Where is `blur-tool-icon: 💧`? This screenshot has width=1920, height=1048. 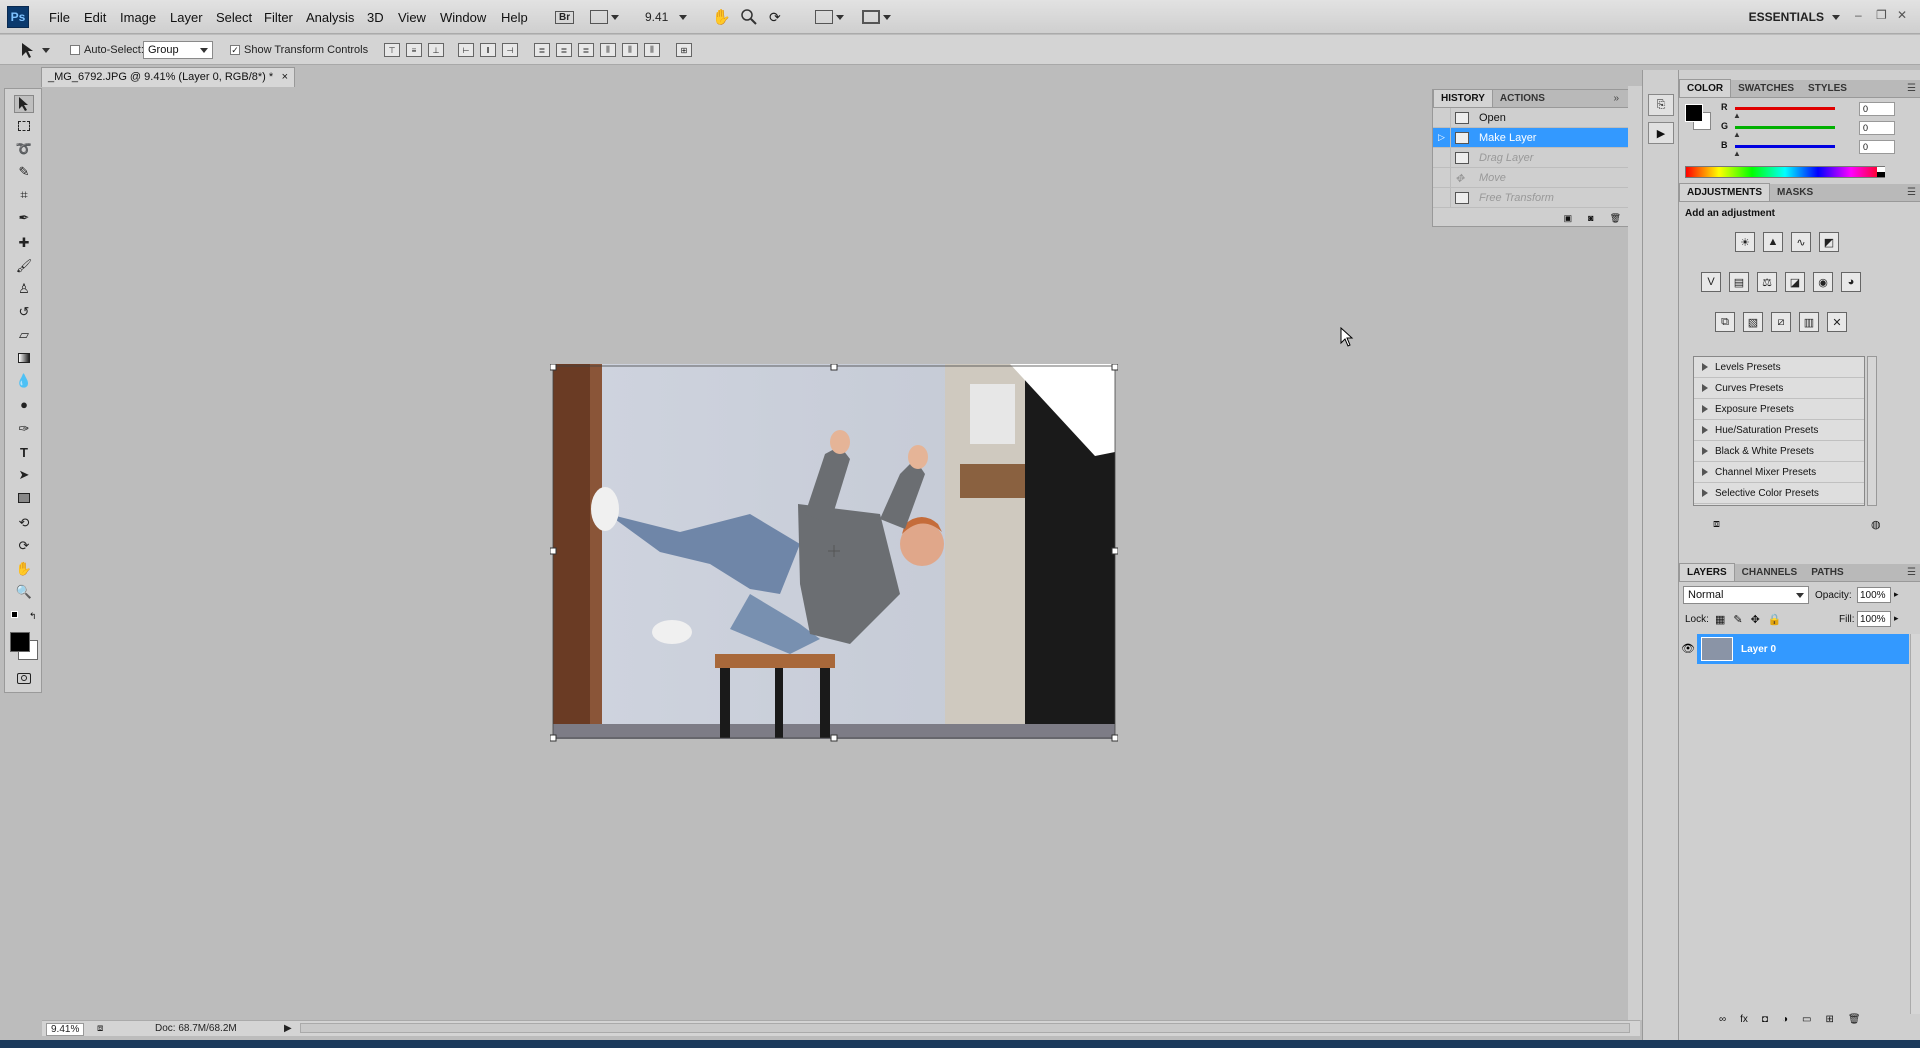
blur-tool-icon: 💧 is located at coordinates (24, 381).